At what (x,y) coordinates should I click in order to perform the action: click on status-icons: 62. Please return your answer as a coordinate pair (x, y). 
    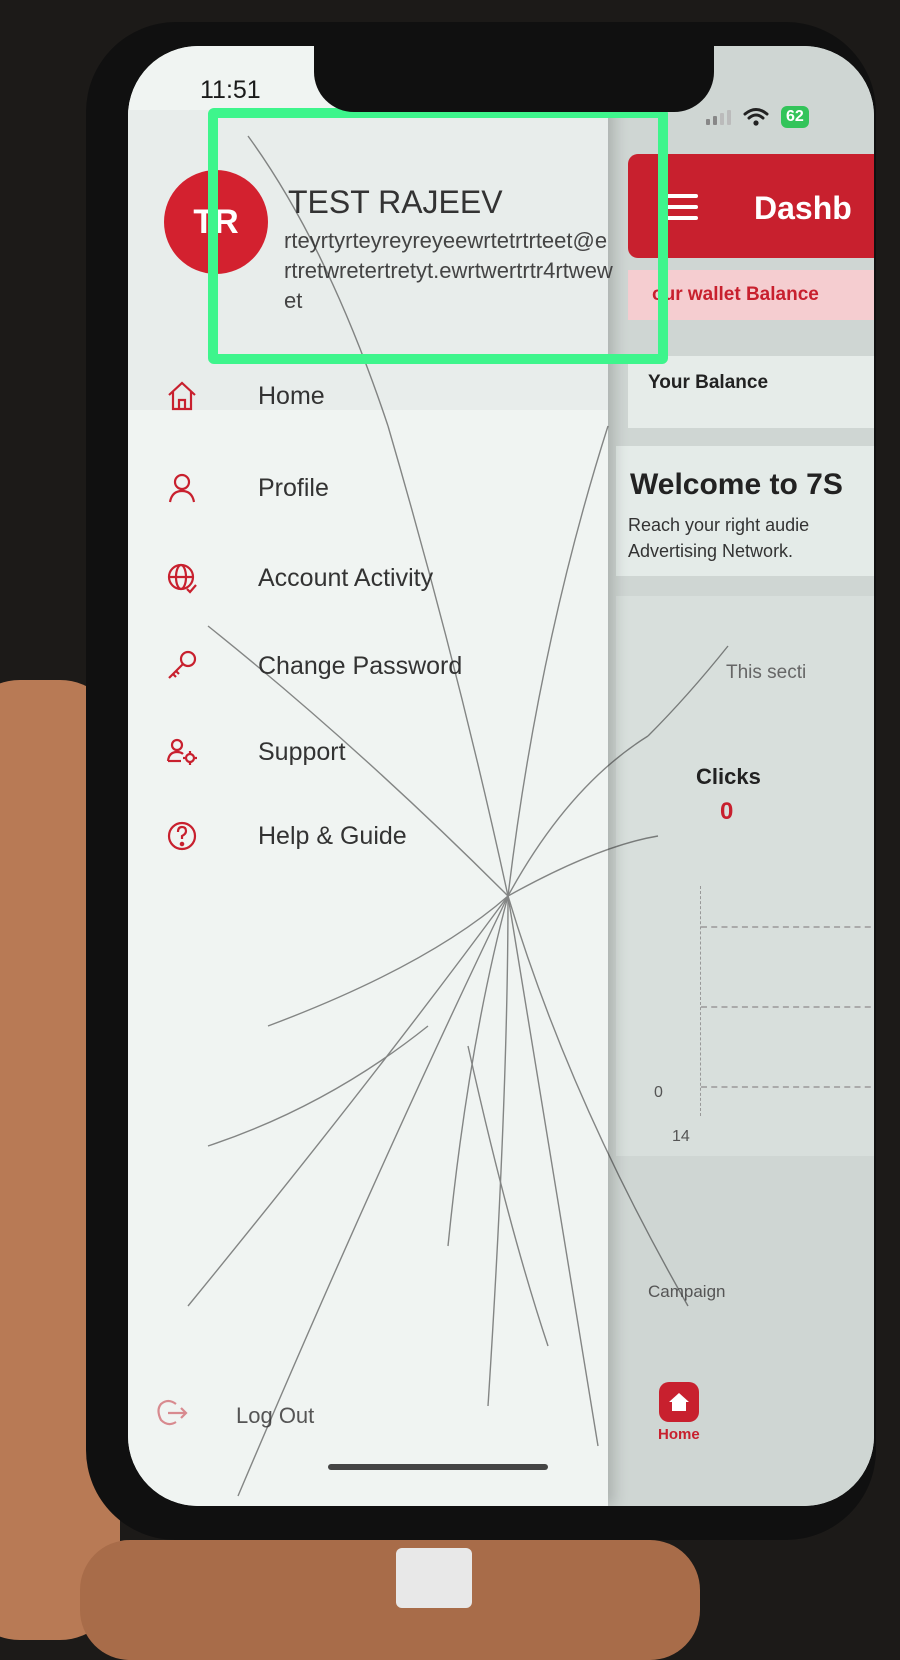
    Looking at the image, I should click on (757, 117).